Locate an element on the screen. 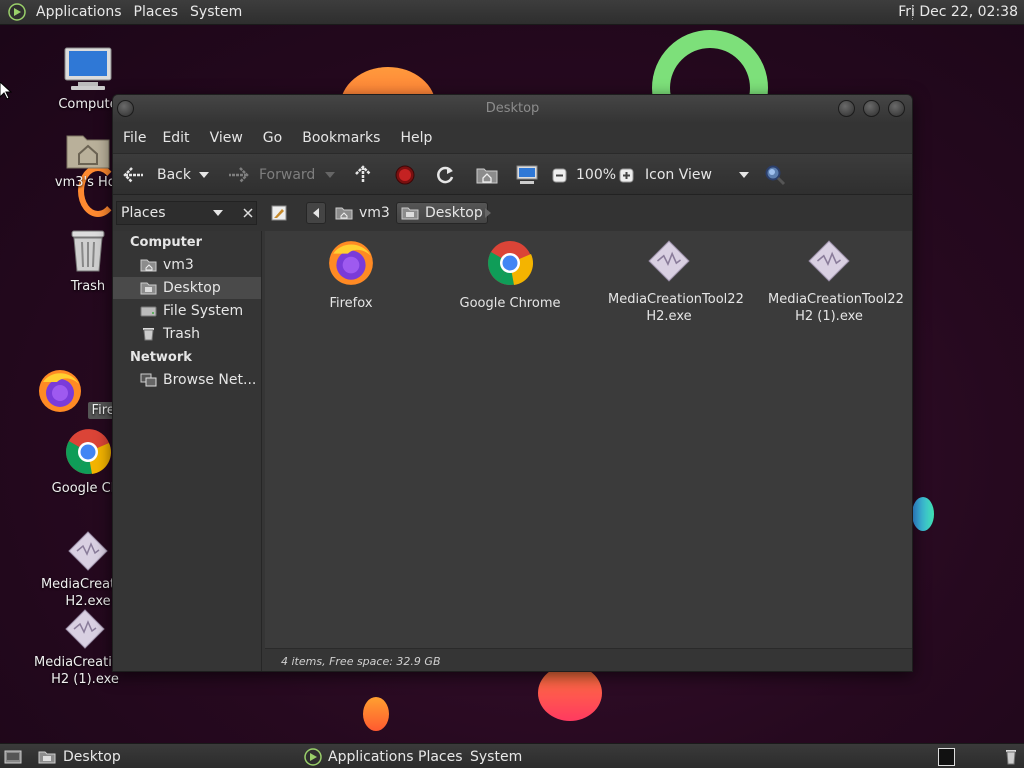 Image resolution: width=1024 pixels, height=768 pixels. file-item-mediacreationtool: MediaCreationTool22 H2.exe is located at coordinates (676, 282).